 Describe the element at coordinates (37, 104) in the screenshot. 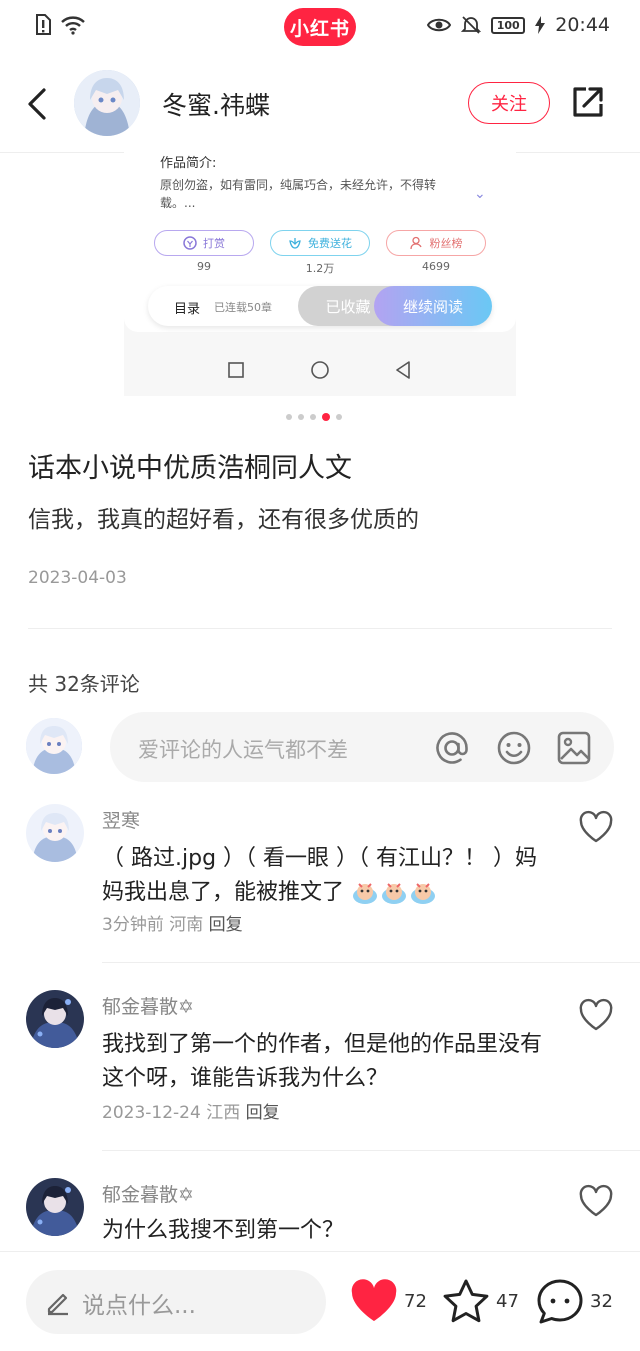

I see `back-arrow-icon` at that location.